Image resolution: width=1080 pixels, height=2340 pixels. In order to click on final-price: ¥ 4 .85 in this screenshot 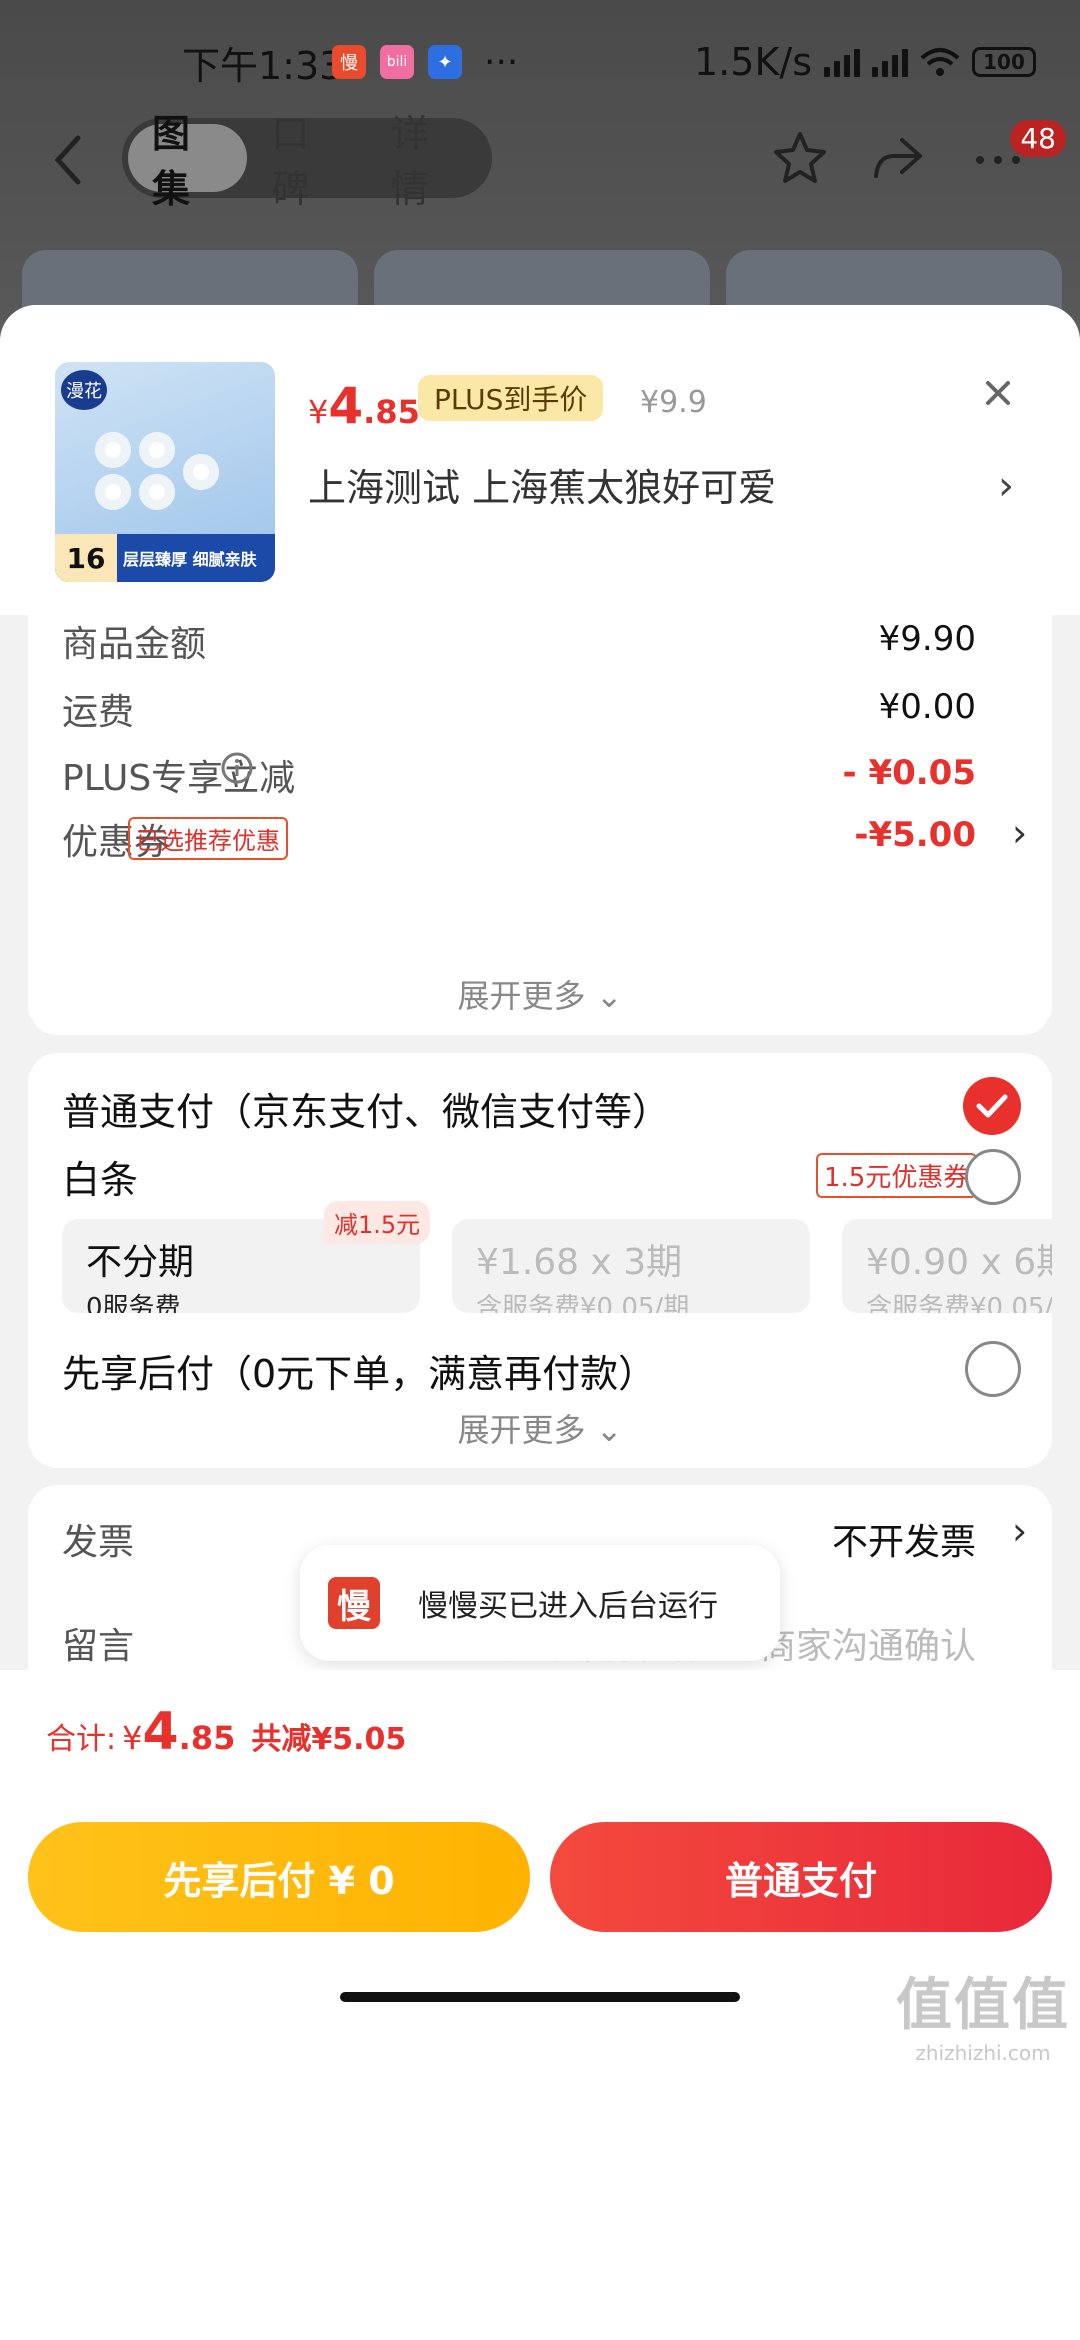, I will do `click(364, 406)`.